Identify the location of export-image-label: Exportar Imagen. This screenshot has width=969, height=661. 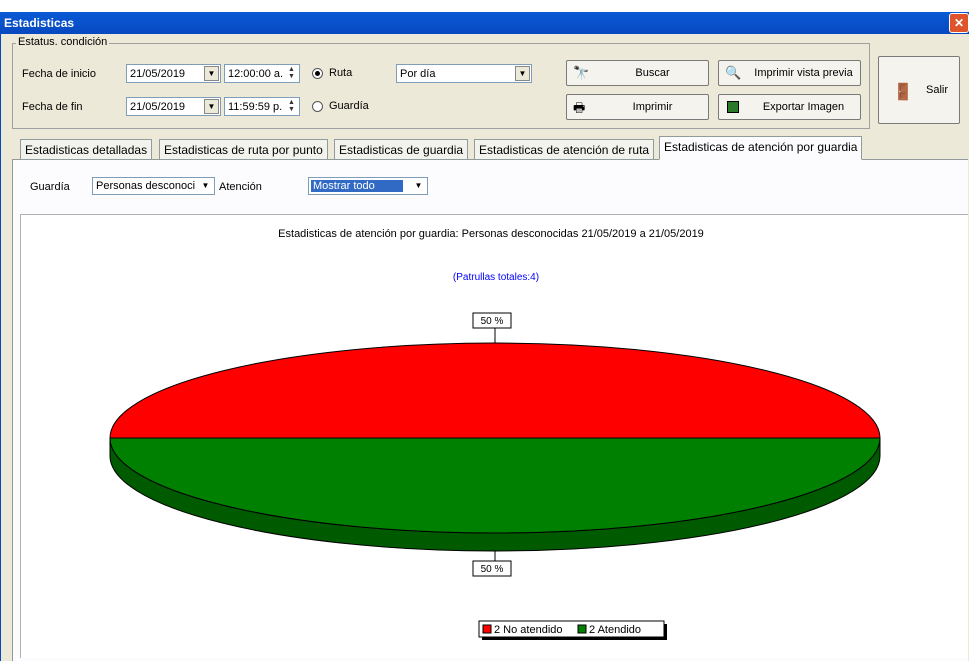
(803, 107).